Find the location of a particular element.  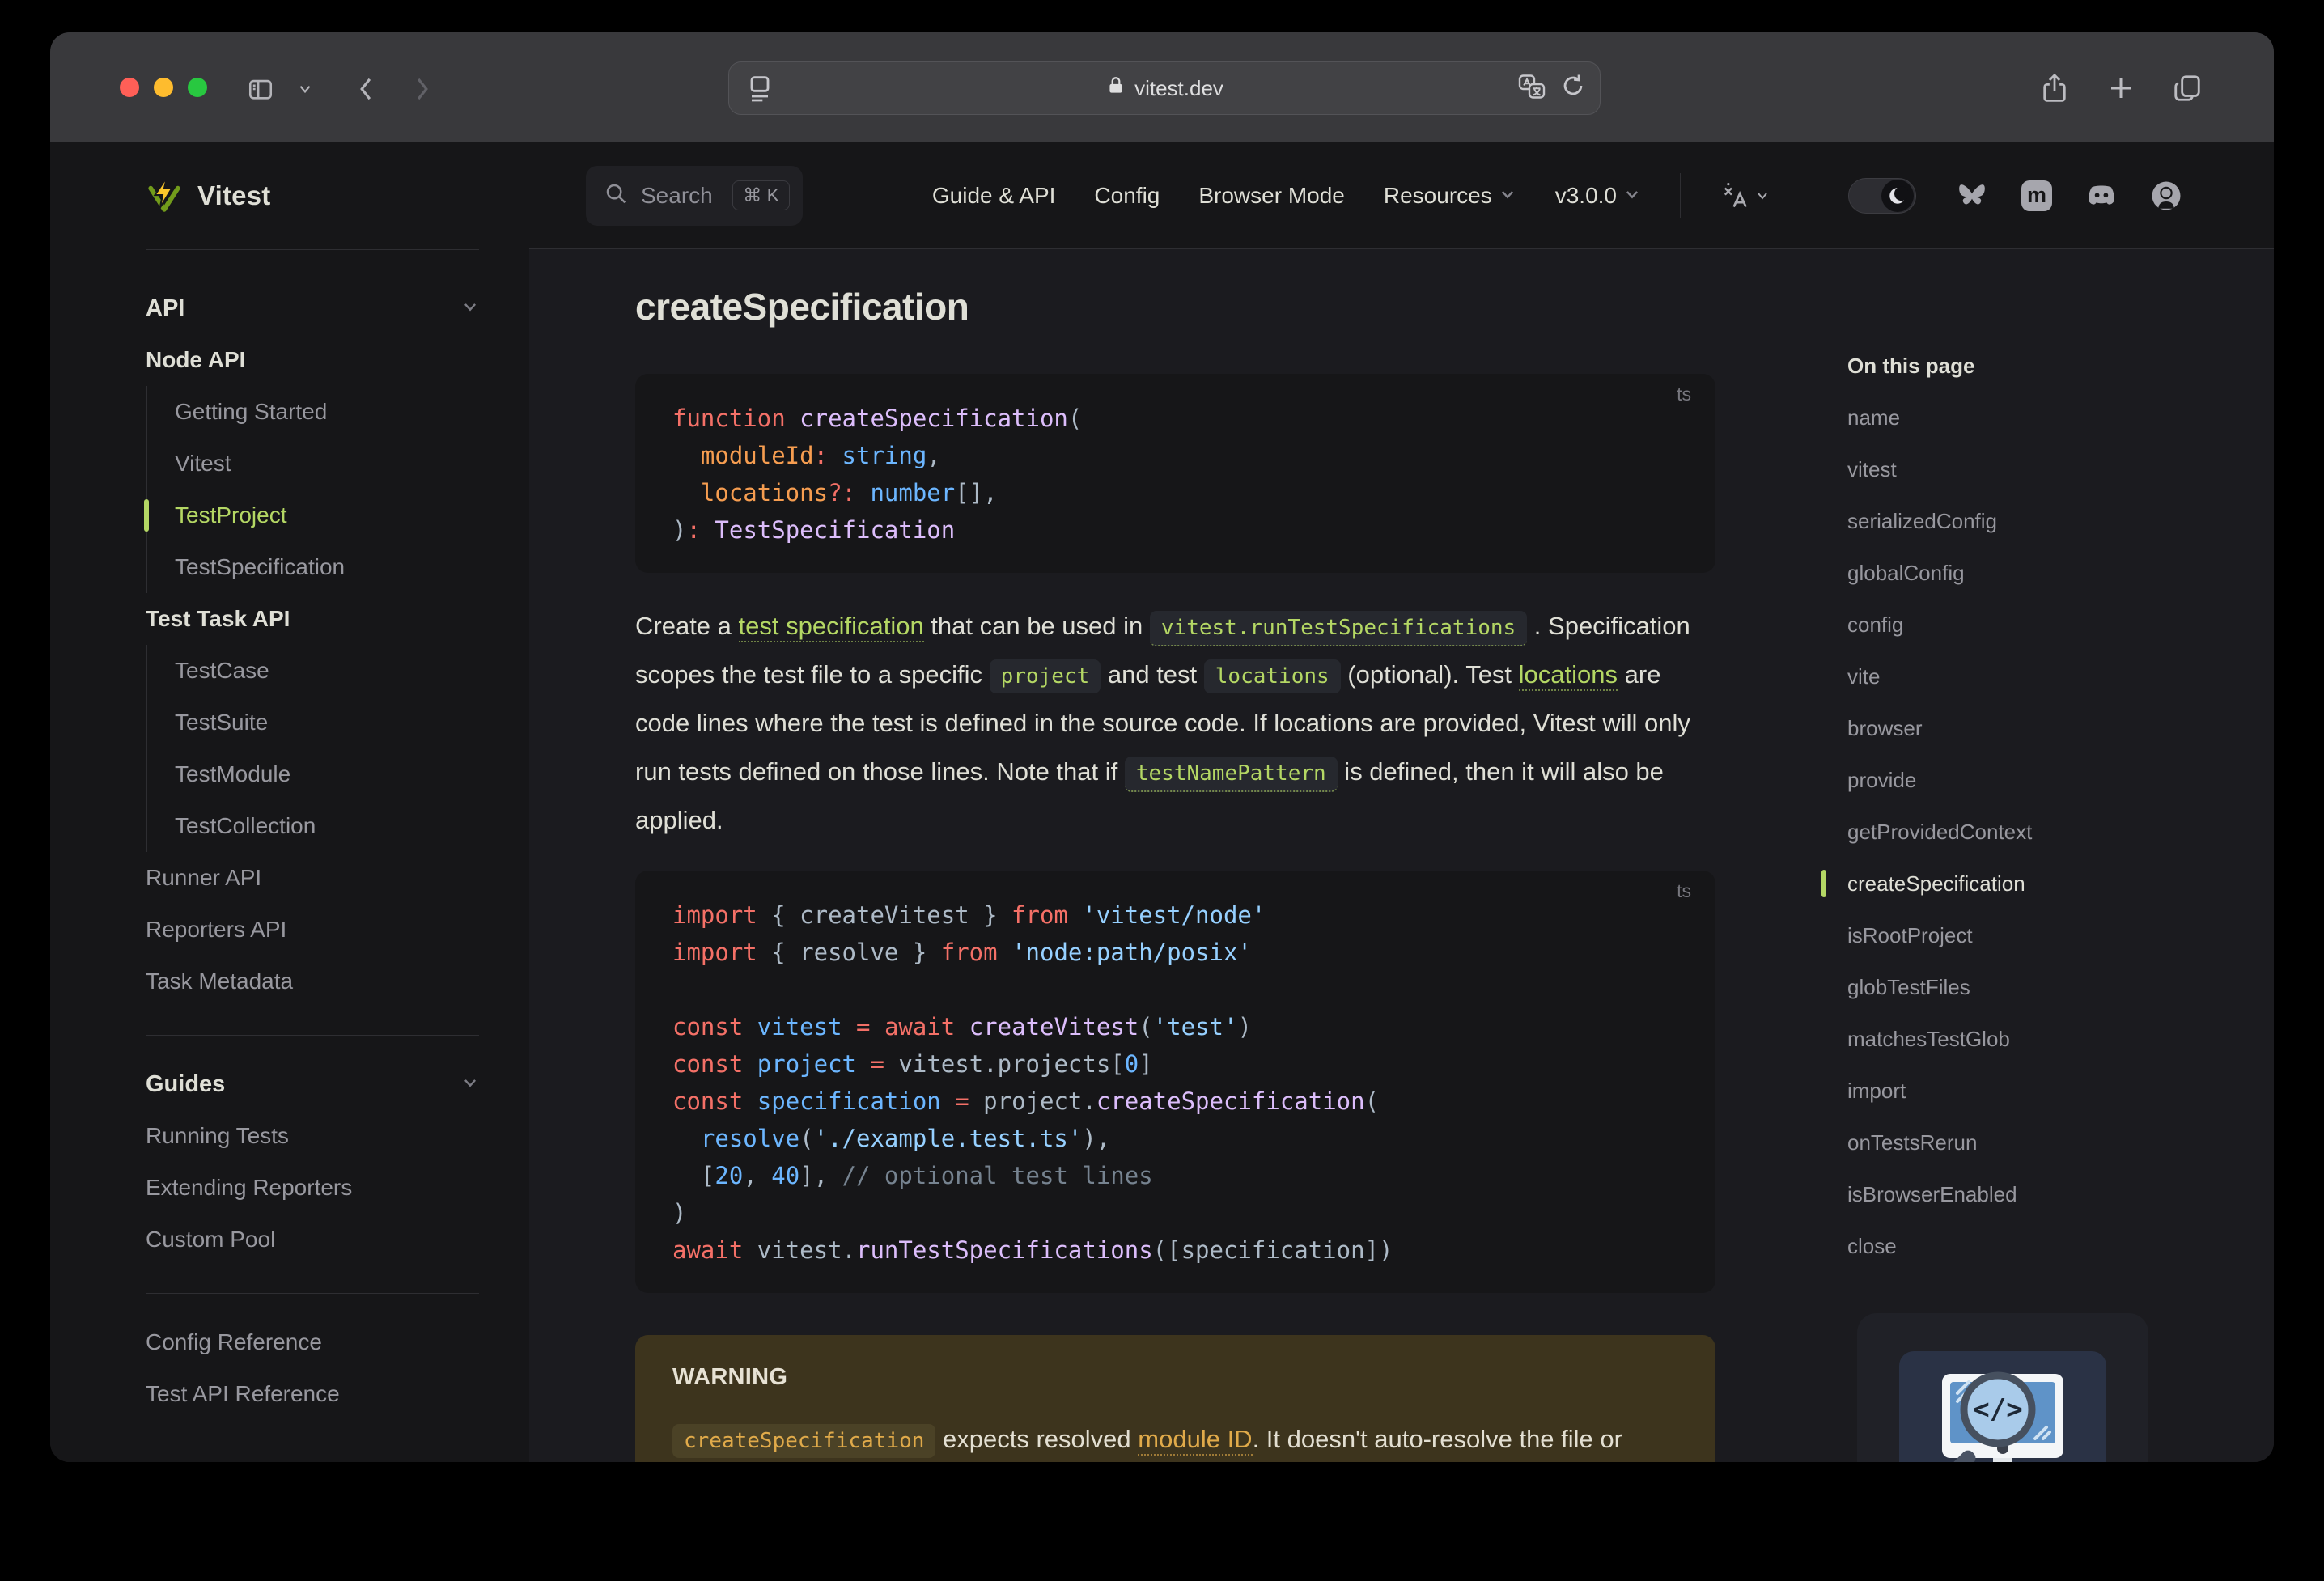

sponsor-ad-card: </> is located at coordinates (2002, 1387).